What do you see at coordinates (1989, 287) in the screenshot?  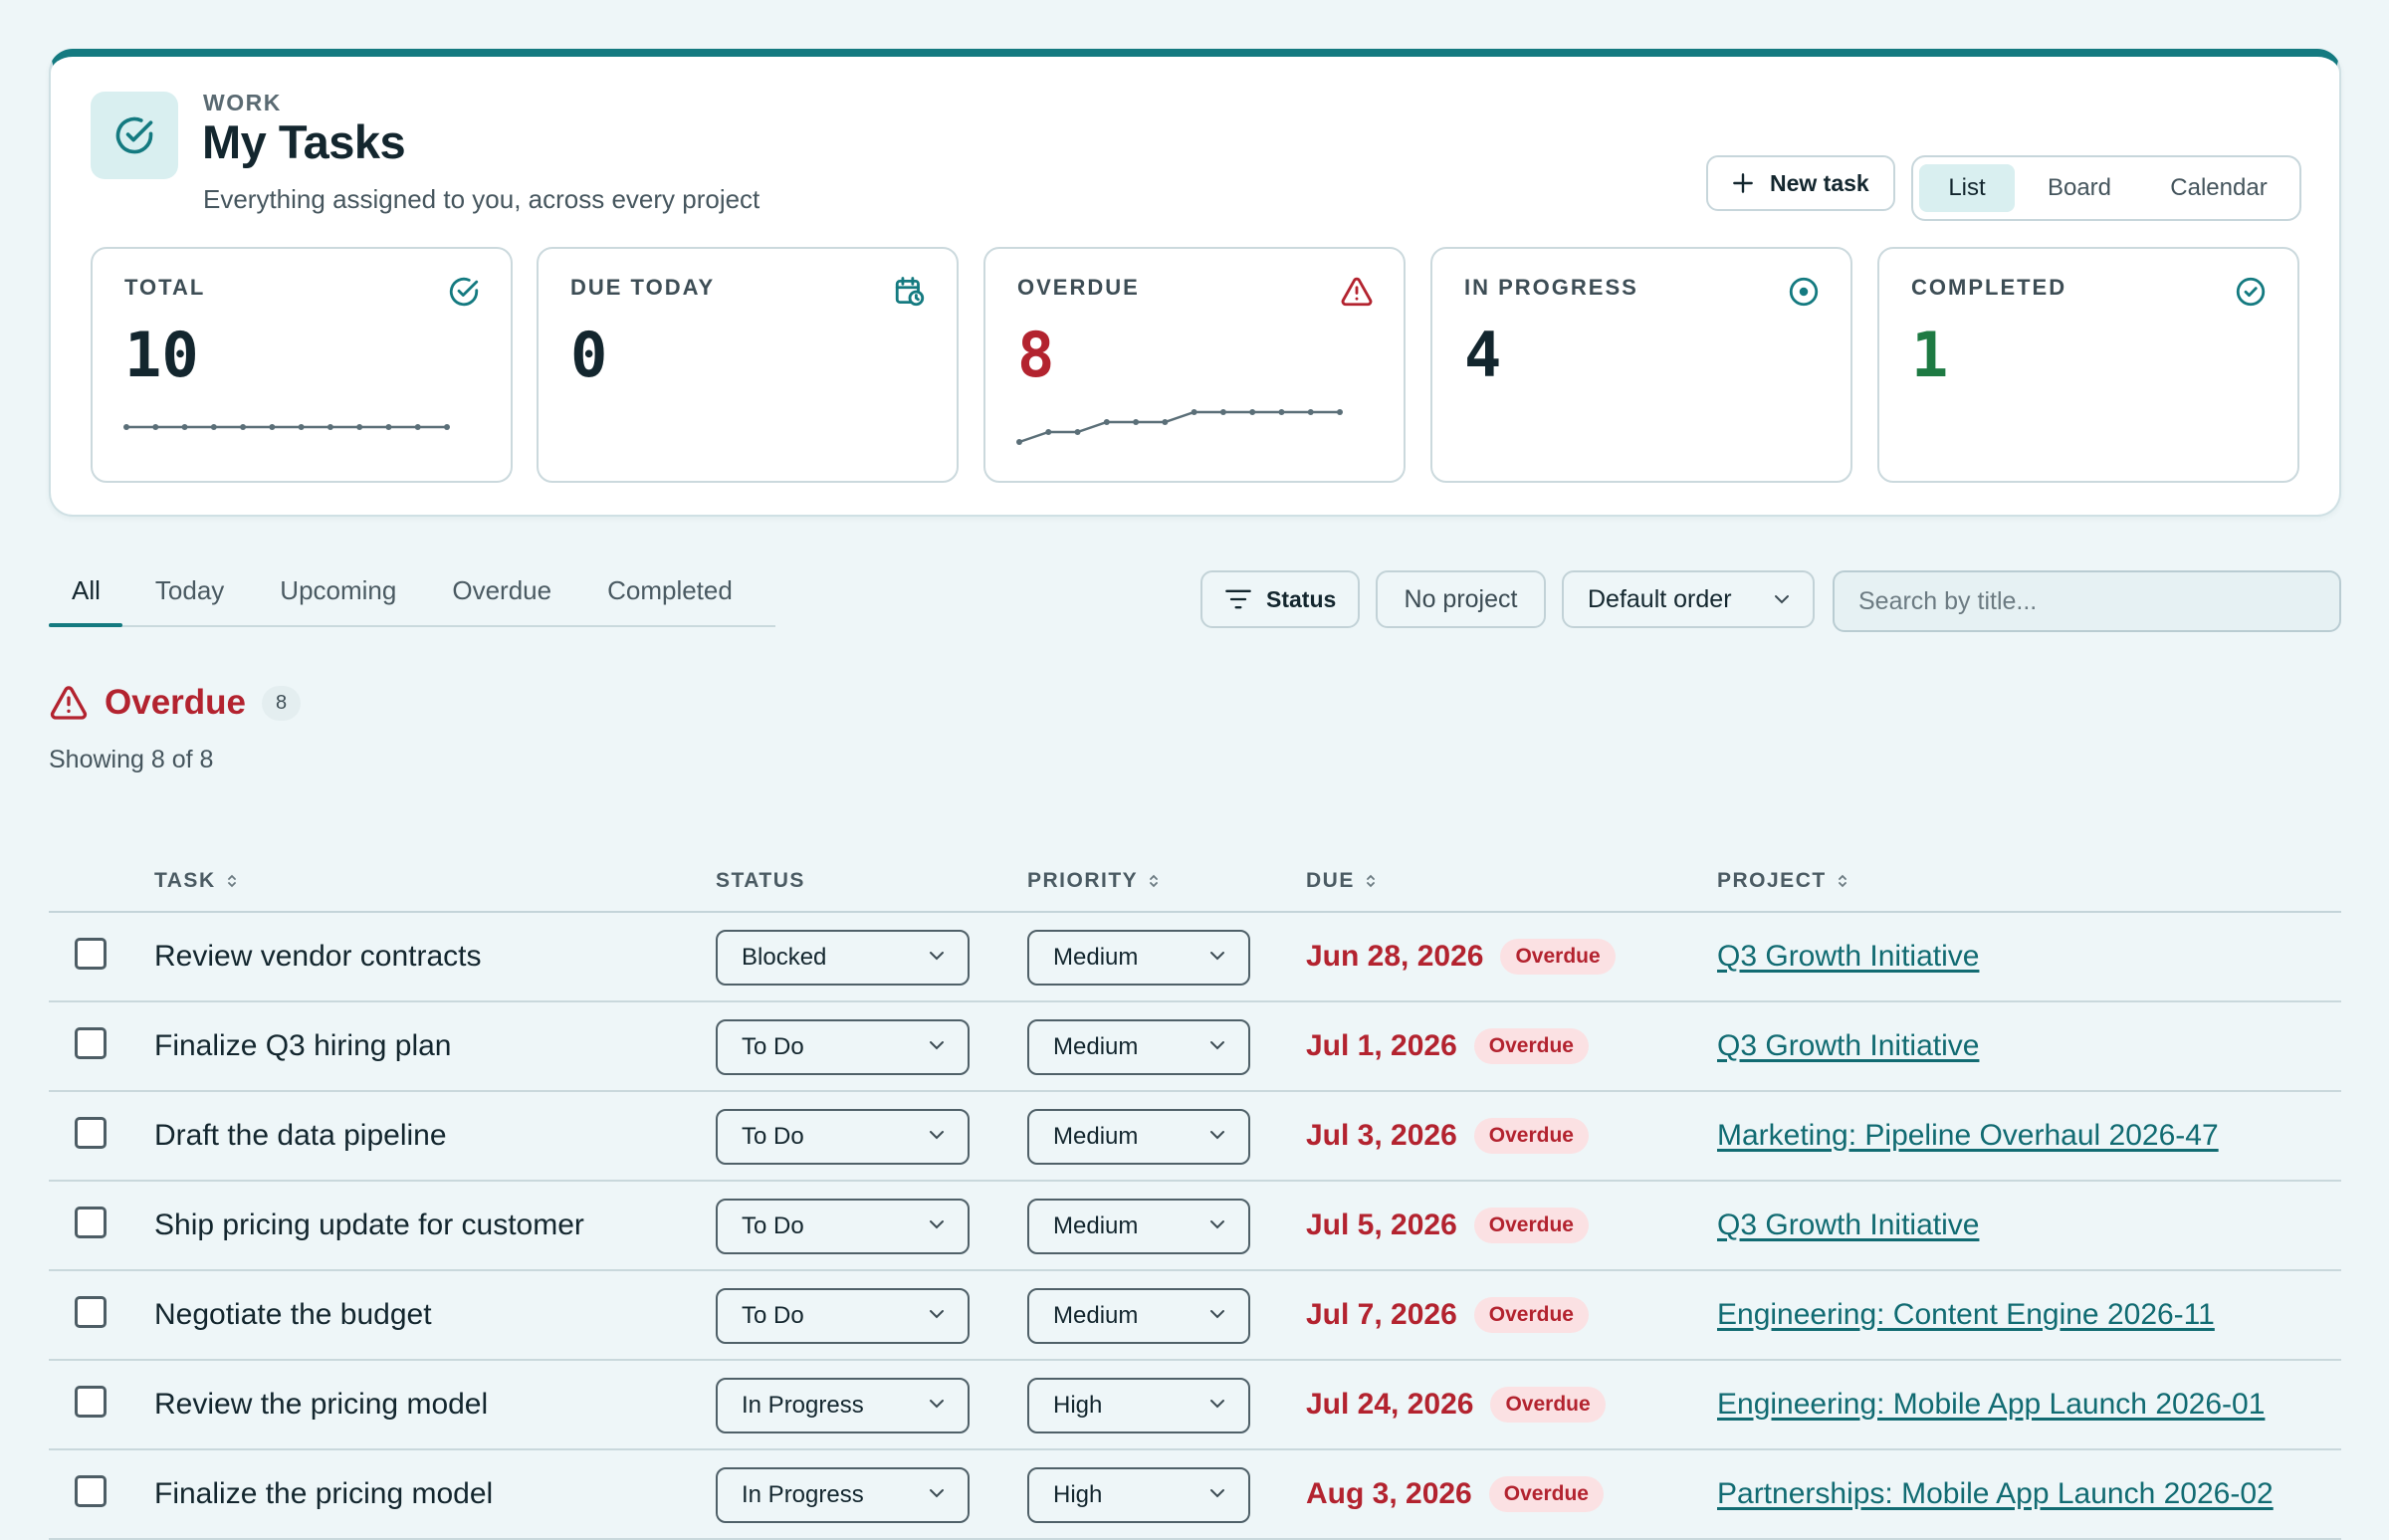 I see `stat-label: COMPLETED` at bounding box center [1989, 287].